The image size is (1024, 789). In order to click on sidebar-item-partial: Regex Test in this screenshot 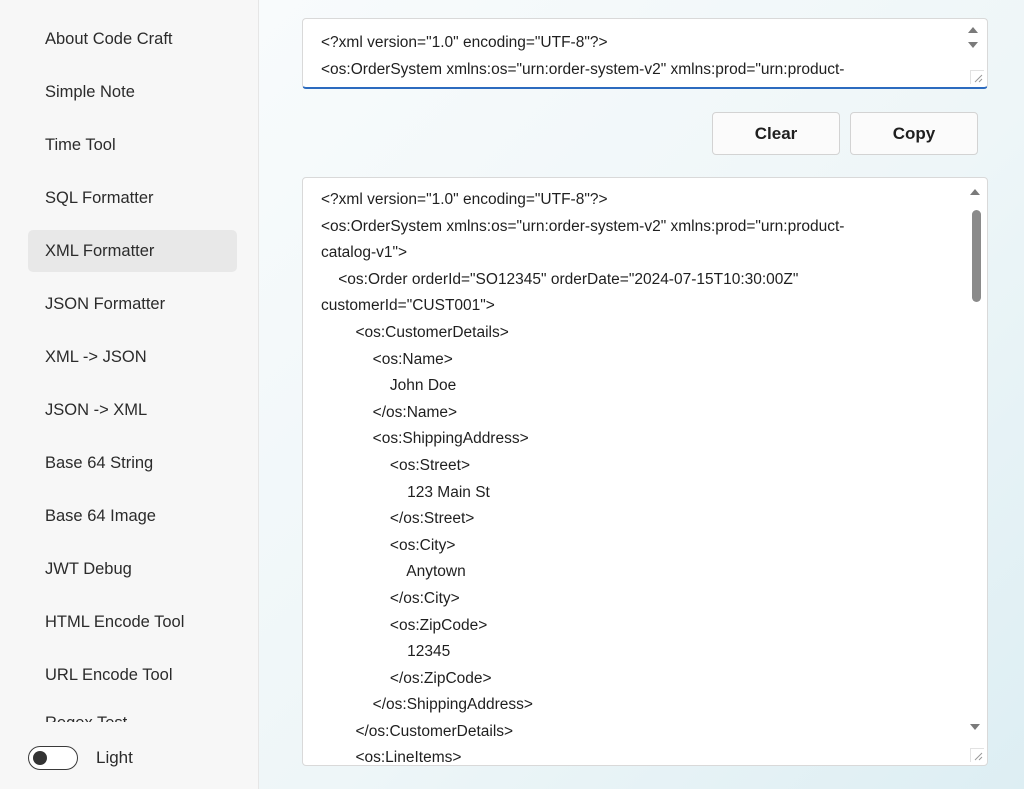, I will do `click(120, 714)`.